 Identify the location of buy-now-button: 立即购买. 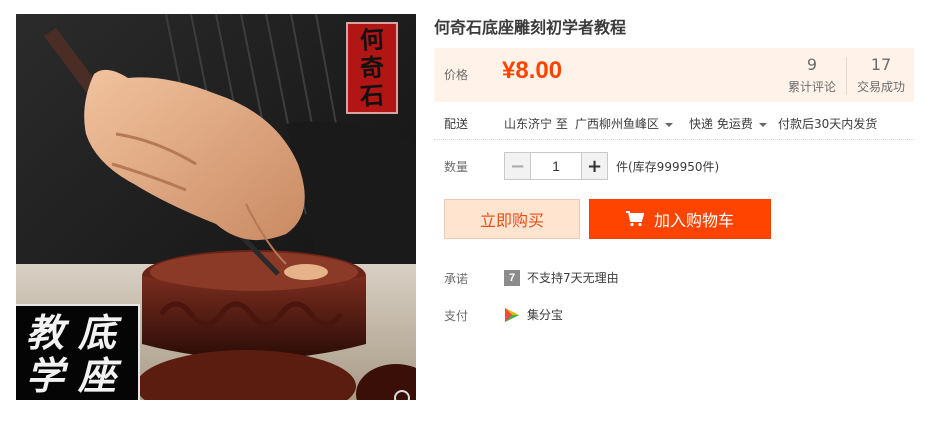
(512, 219).